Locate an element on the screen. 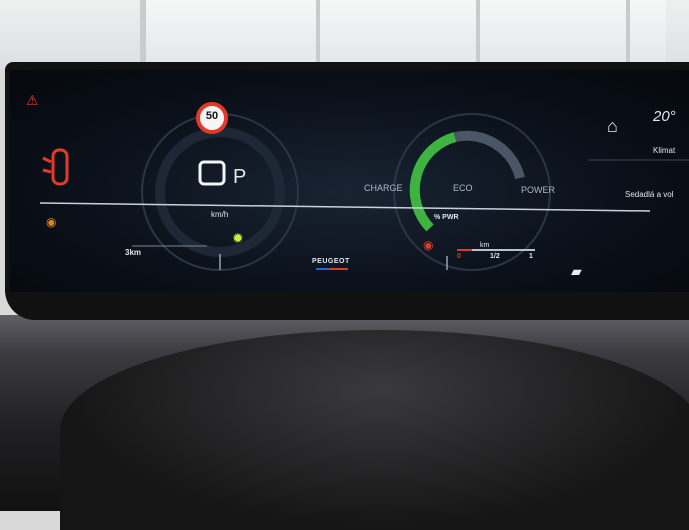 The width and height of the screenshot is (689, 530). mode-charge: CHARGE is located at coordinates (383, 188).